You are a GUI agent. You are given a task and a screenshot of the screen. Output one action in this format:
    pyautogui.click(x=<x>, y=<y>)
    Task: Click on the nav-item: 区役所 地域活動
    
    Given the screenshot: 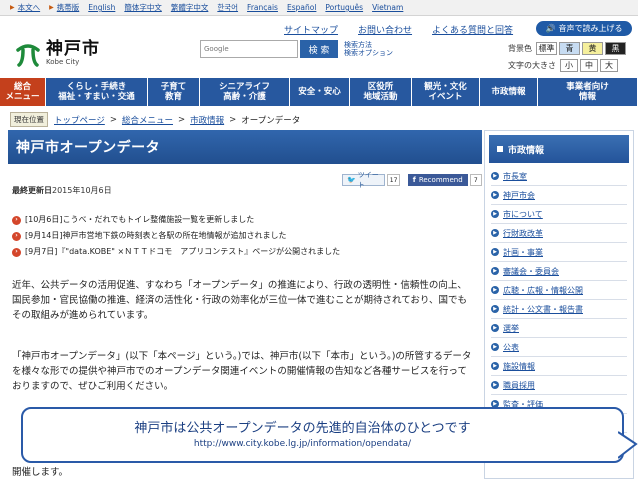 What is the action you would take?
    pyautogui.click(x=381, y=92)
    